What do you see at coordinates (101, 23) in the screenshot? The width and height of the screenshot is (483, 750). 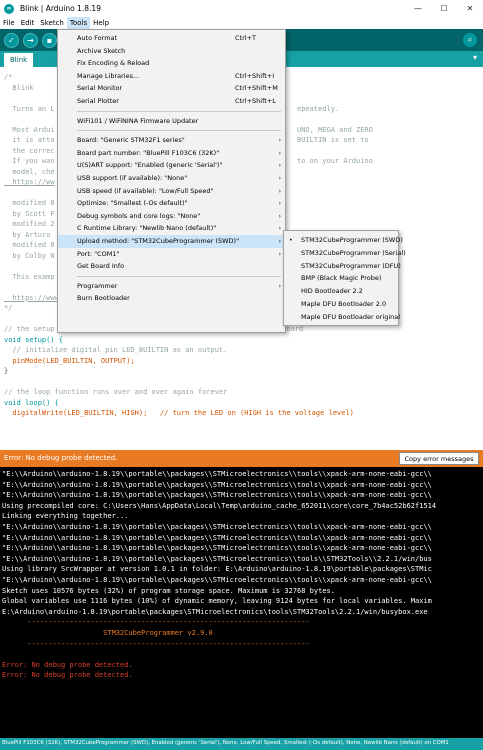 I see `menu-help: Help` at bounding box center [101, 23].